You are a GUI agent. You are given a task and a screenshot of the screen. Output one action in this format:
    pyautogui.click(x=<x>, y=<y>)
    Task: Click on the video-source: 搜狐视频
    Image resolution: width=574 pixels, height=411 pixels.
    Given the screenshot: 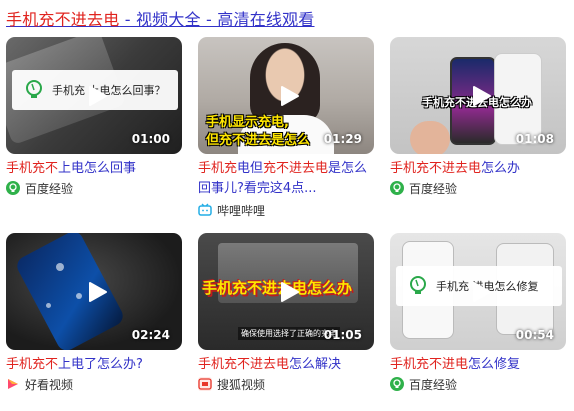 What is the action you would take?
    pyautogui.click(x=231, y=384)
    